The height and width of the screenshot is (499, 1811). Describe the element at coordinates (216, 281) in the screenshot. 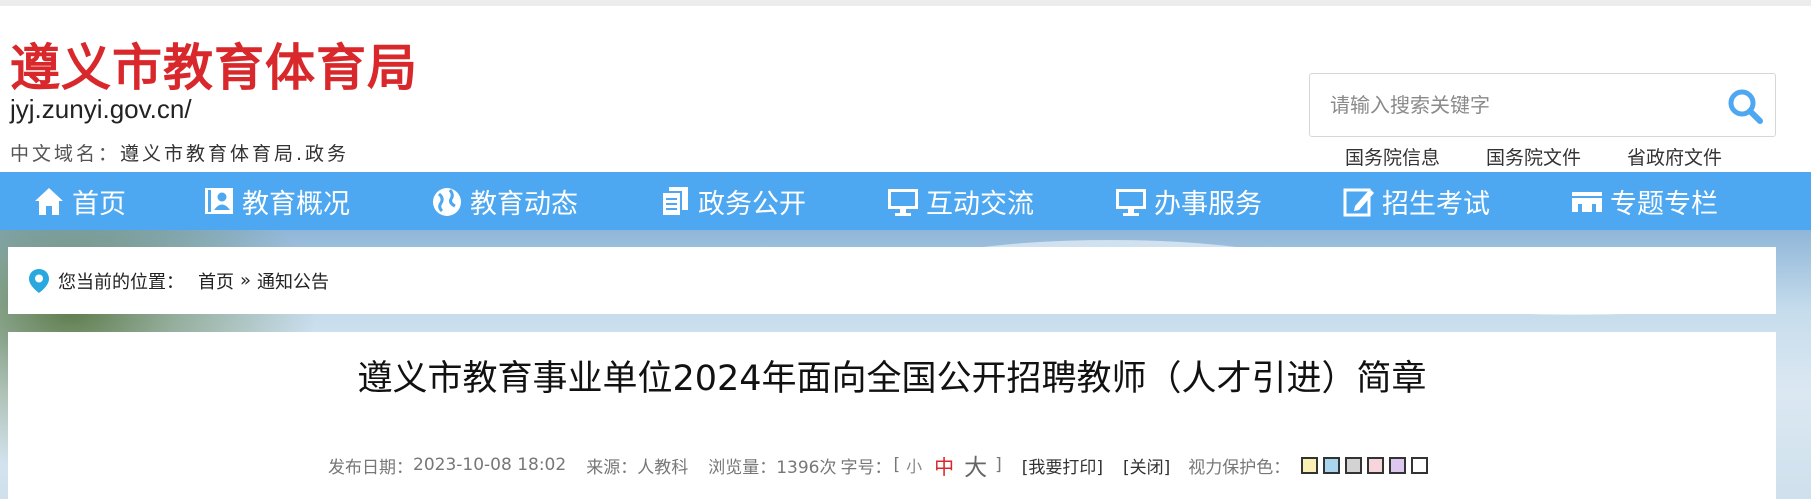

I see `breadcrumb-home-link: 首页` at that location.